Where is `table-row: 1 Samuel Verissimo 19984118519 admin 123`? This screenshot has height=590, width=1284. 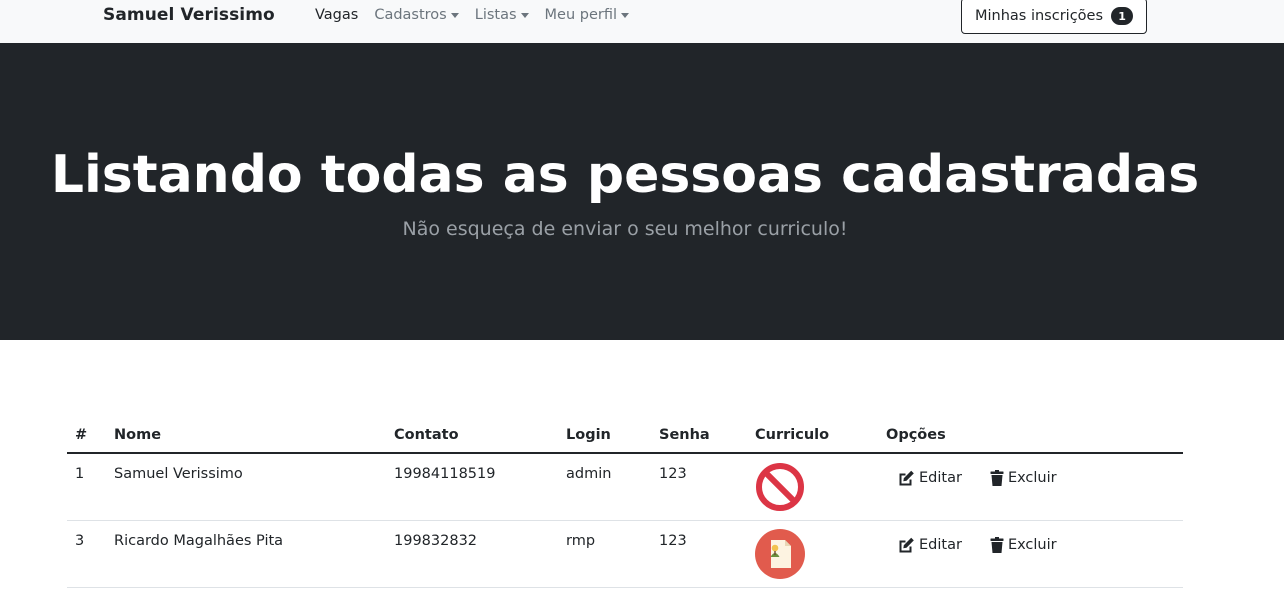
table-row: 1 Samuel Verissimo 19984118519 admin 123 is located at coordinates (625, 487).